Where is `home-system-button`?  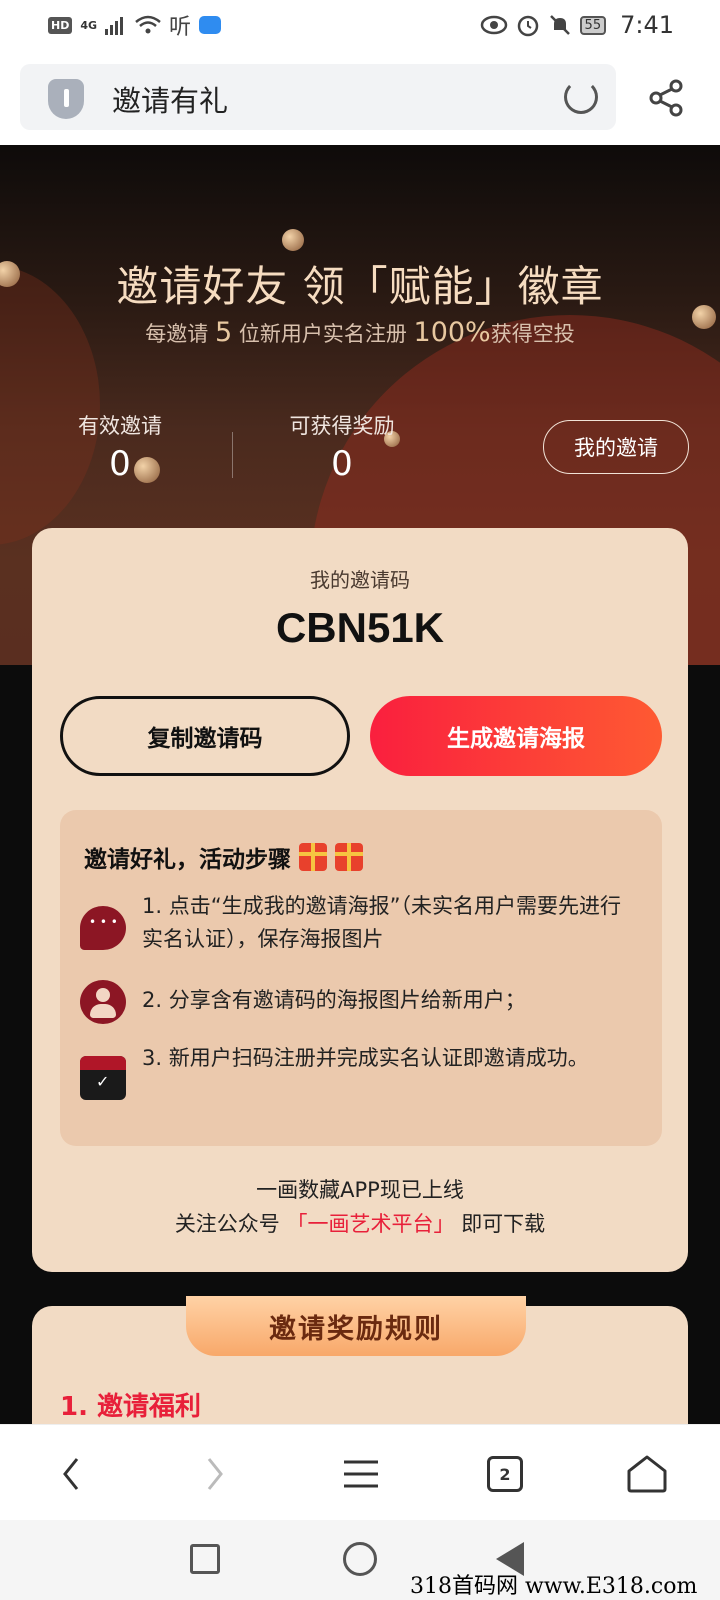
home-system-button is located at coordinates (360, 1559).